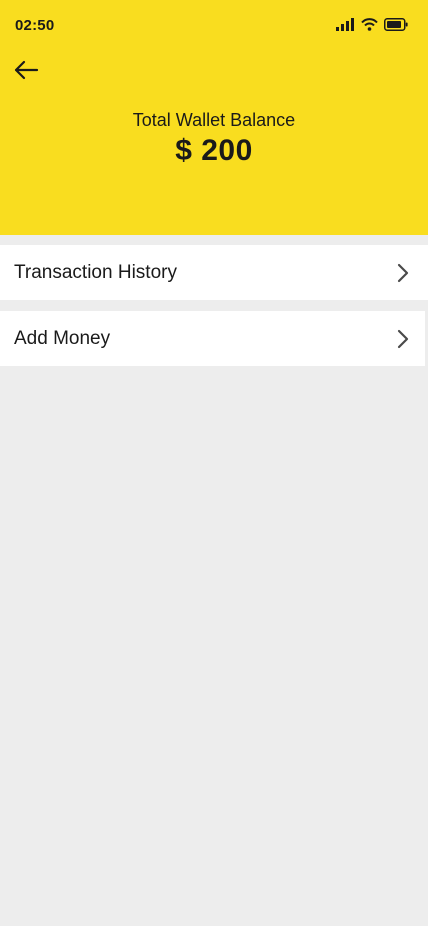  Describe the element at coordinates (35, 25) in the screenshot. I see `status-time: 02:50` at that location.